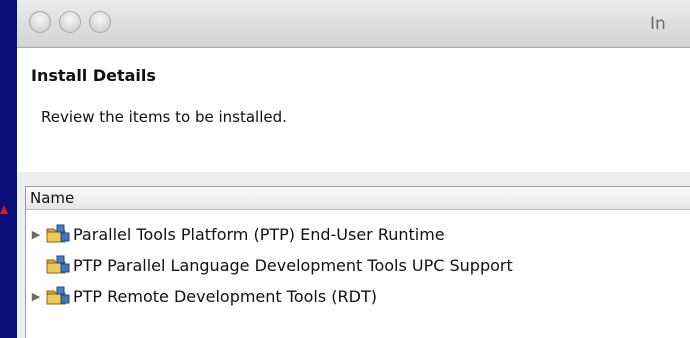 This screenshot has width=690, height=338. What do you see at coordinates (70, 22) in the screenshot?
I see `minimize-window-button` at bounding box center [70, 22].